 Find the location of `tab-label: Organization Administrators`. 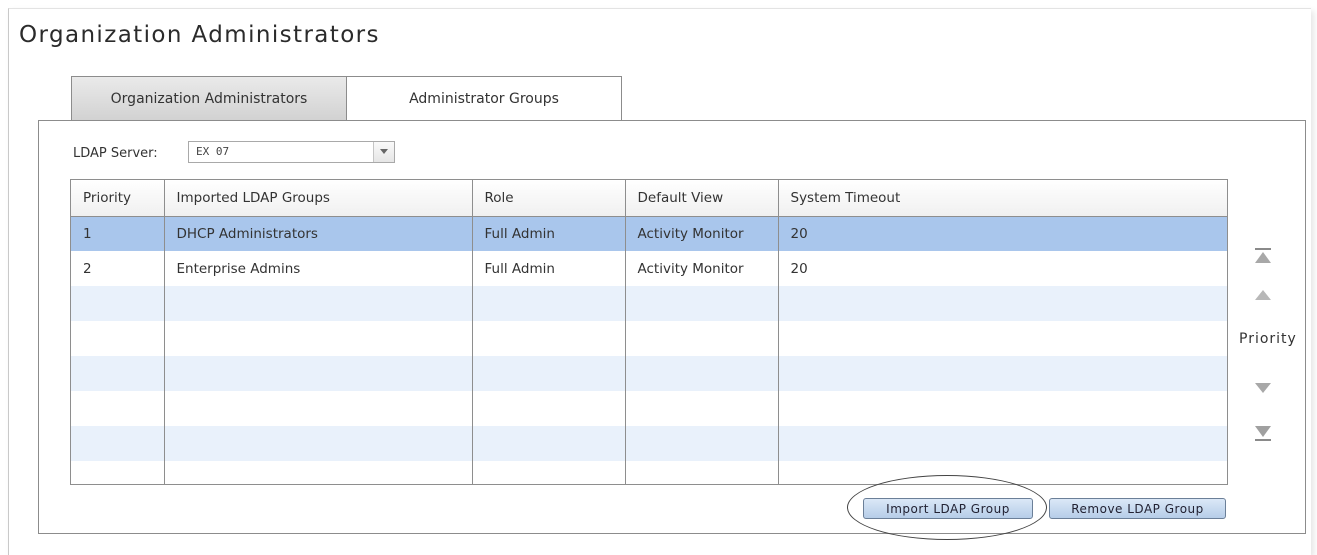

tab-label: Organization Administrators is located at coordinates (209, 98).